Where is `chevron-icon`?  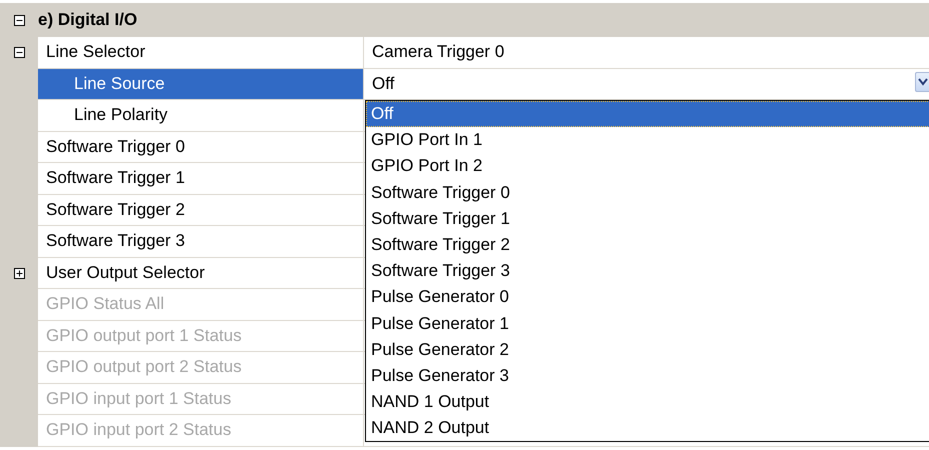 chevron-icon is located at coordinates (923, 82).